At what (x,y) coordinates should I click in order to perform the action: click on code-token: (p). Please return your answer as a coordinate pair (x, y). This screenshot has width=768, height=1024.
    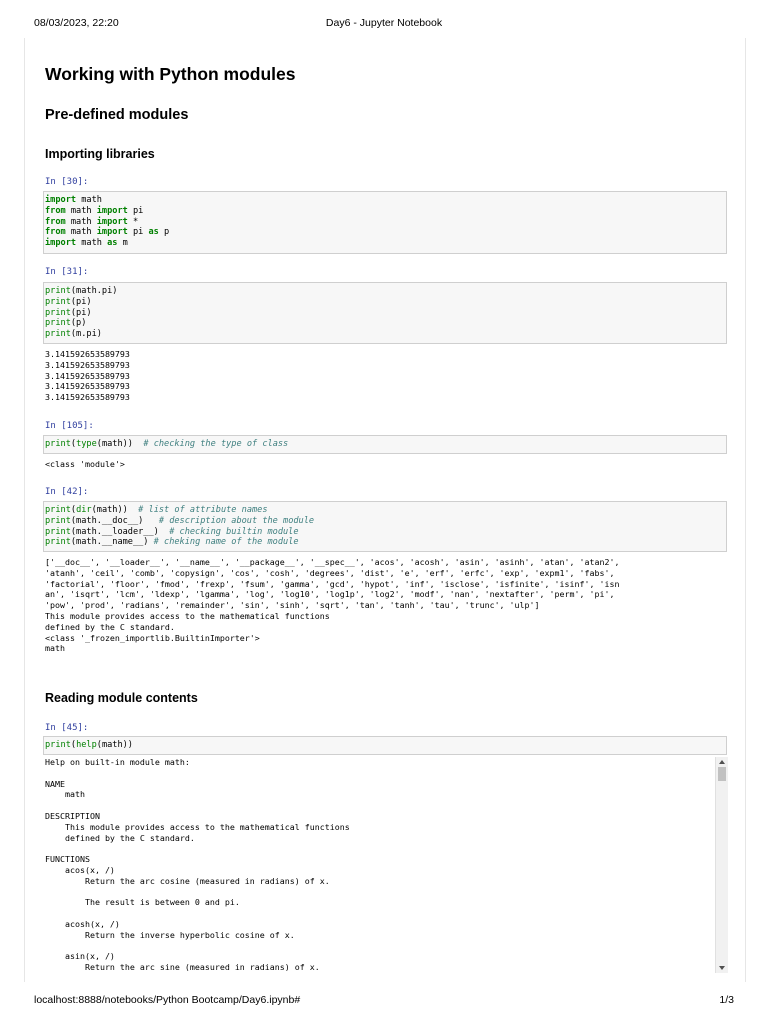
    Looking at the image, I should click on (78, 323).